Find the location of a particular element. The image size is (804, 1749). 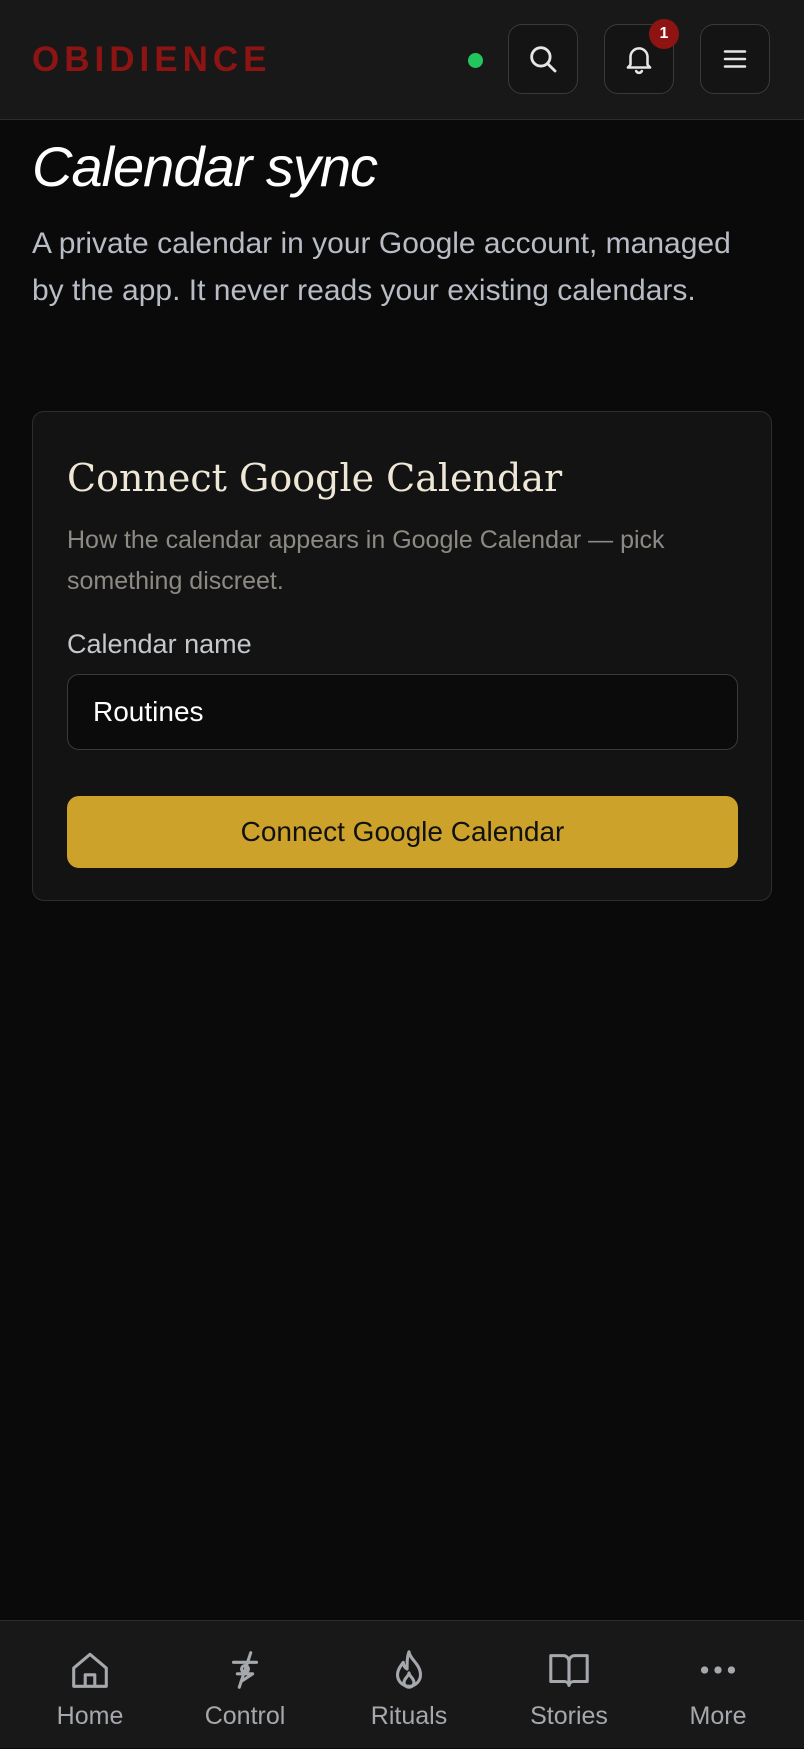

nav-label-rituals: Rituals is located at coordinates (409, 1716).